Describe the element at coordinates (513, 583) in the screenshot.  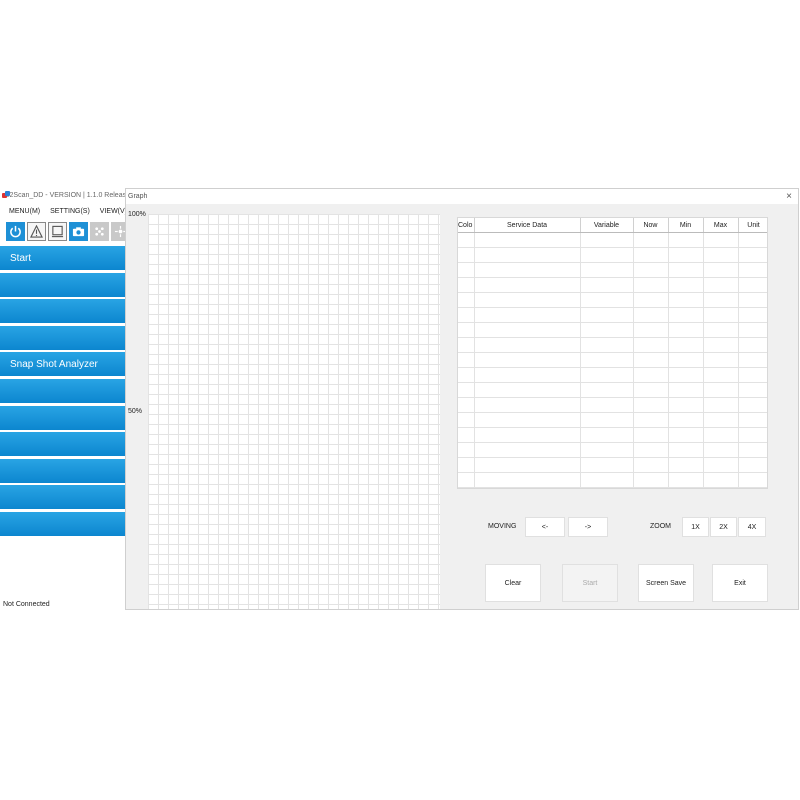
I see `clear-button: Clear` at that location.